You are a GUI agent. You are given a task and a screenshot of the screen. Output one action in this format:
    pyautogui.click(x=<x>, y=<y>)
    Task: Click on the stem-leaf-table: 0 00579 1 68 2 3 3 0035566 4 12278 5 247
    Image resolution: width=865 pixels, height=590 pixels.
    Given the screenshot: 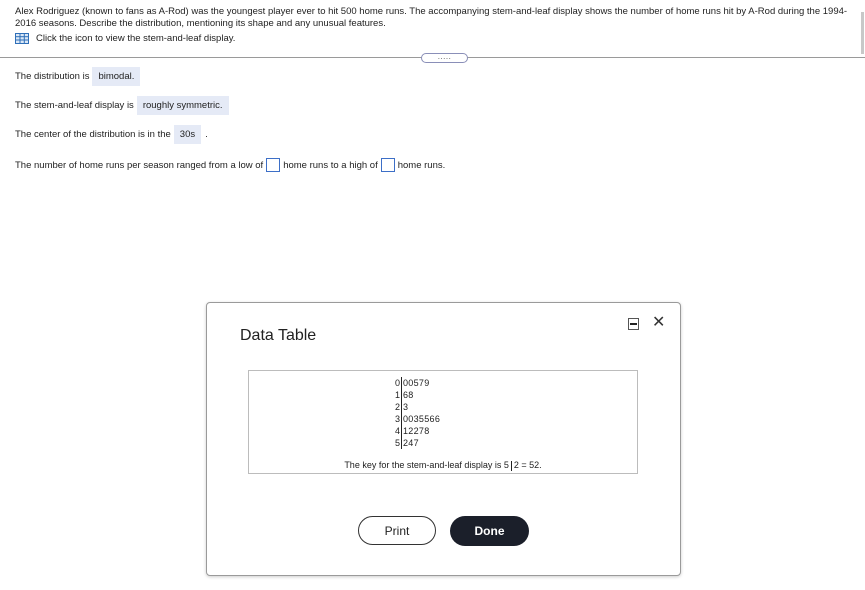 What is the action you would take?
    pyautogui.click(x=416, y=413)
    